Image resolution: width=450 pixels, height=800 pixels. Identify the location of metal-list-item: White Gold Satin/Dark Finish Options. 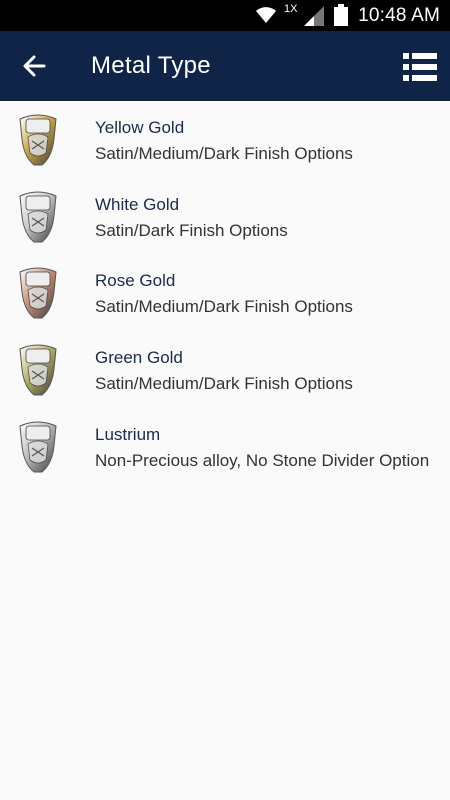
(225, 216).